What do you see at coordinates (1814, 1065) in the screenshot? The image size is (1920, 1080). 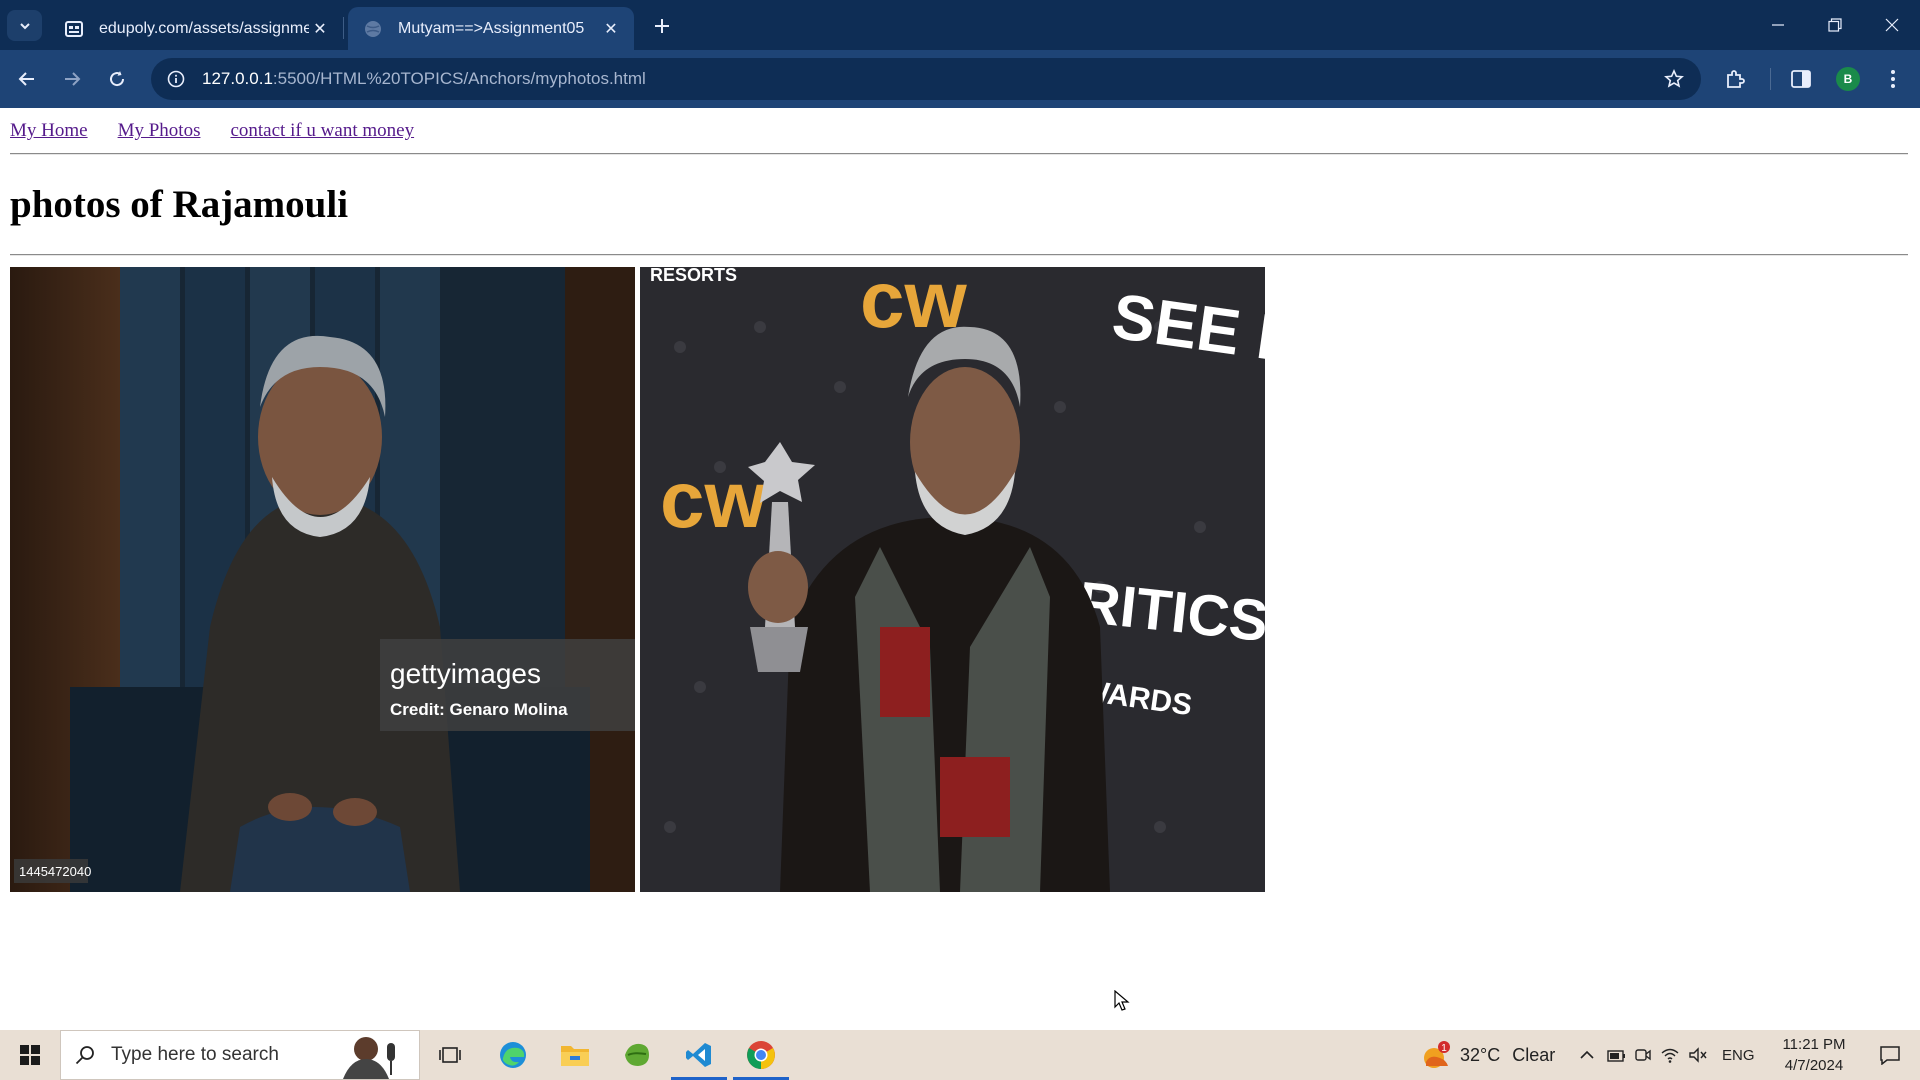 I see `clock-date: 4/7/2024` at bounding box center [1814, 1065].